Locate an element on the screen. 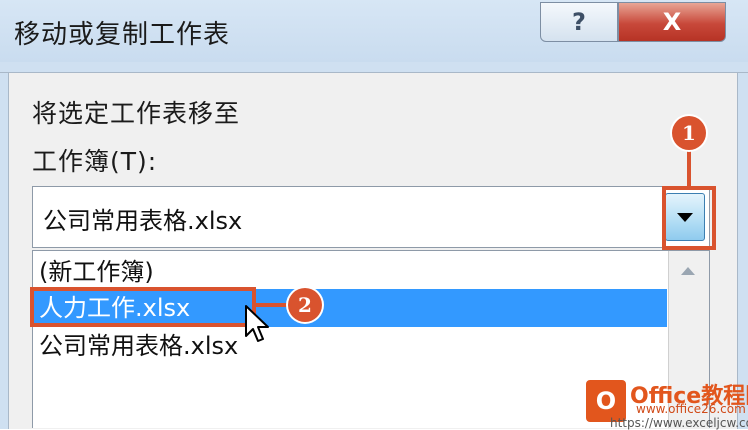 The height and width of the screenshot is (430, 748). help-button: ? is located at coordinates (579, 22).